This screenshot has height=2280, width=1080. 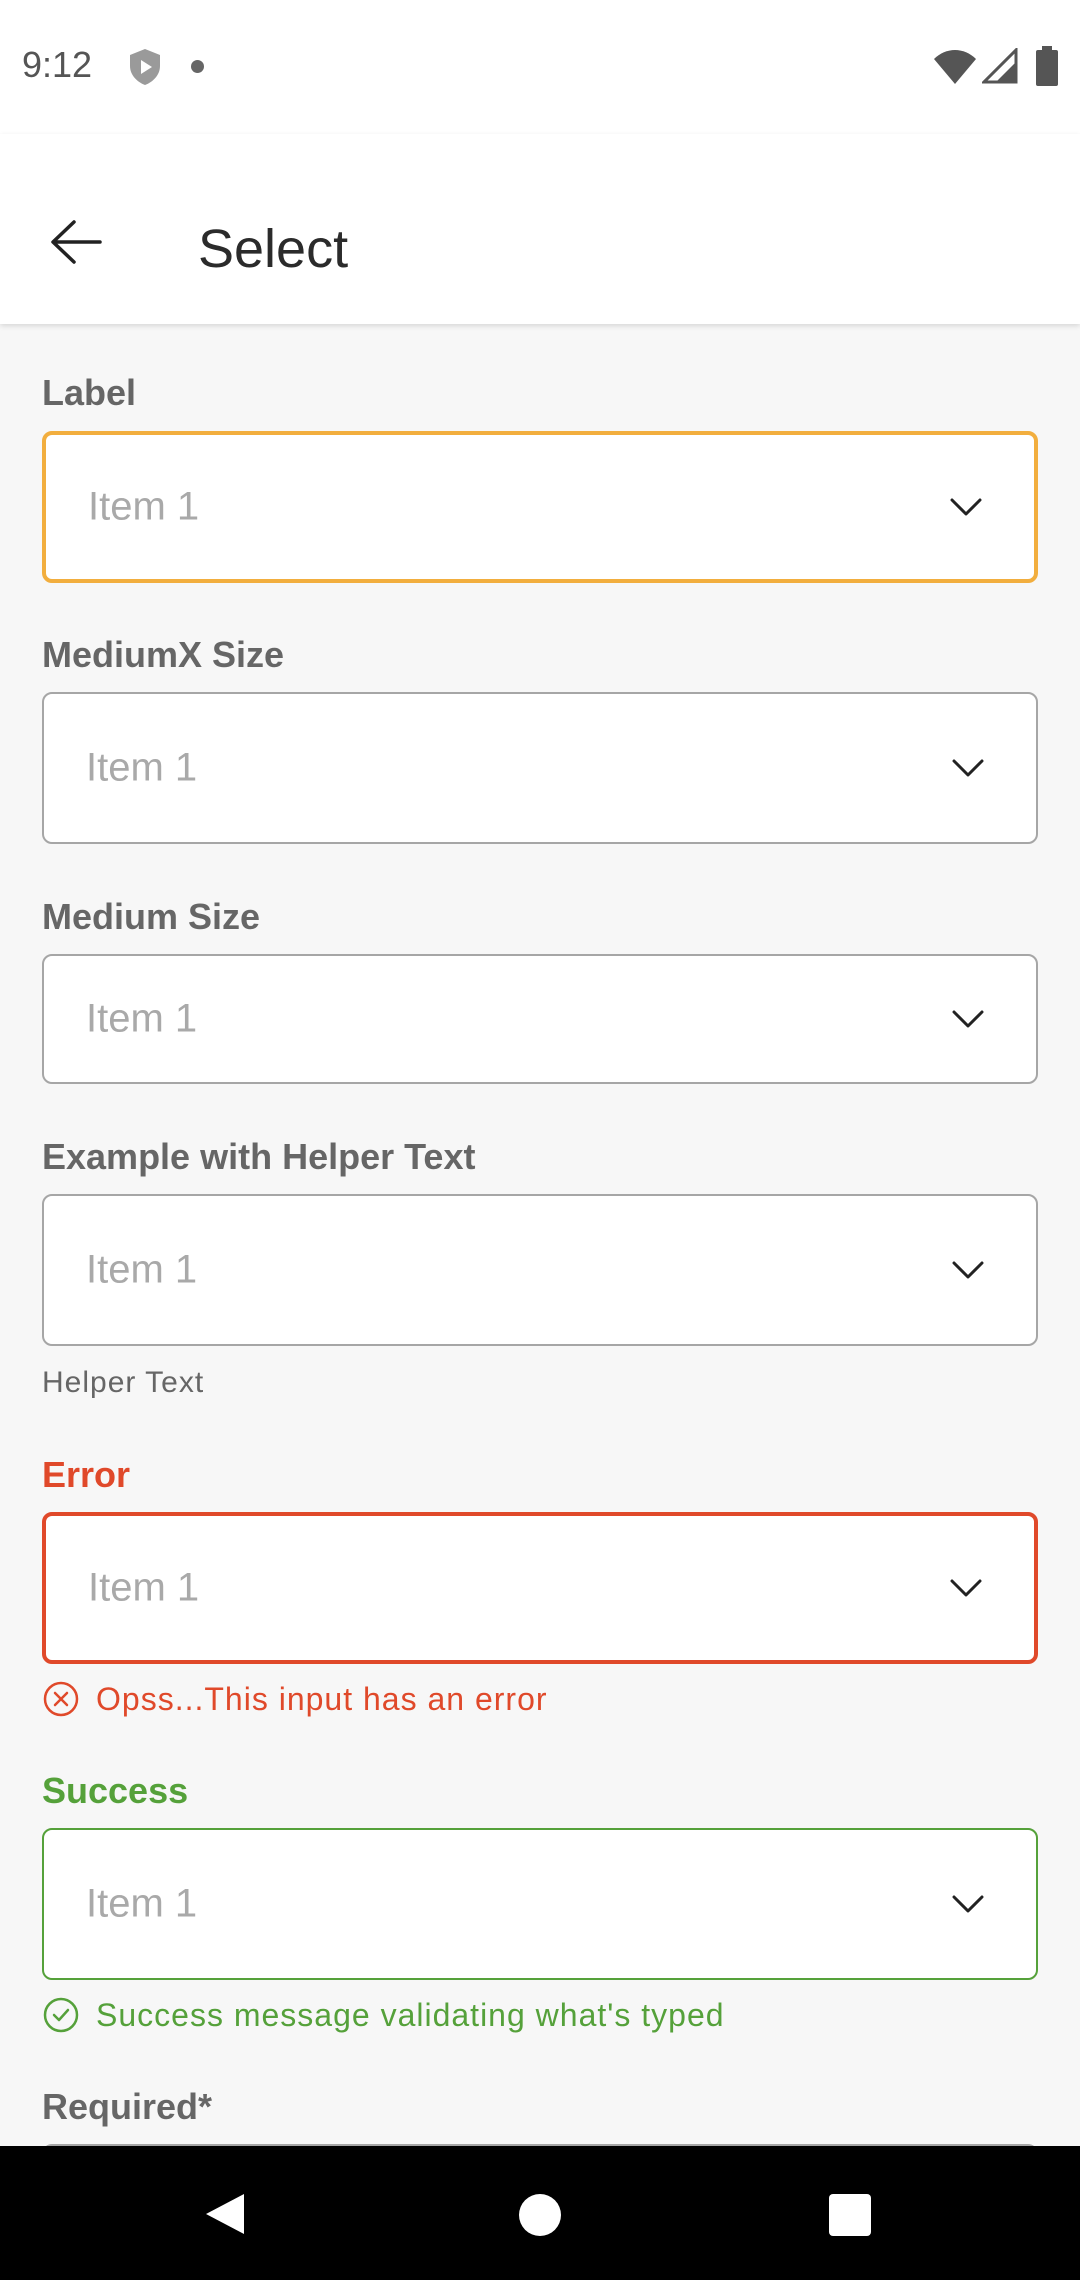 I want to click on app-bar: Select, so click(x=540, y=229).